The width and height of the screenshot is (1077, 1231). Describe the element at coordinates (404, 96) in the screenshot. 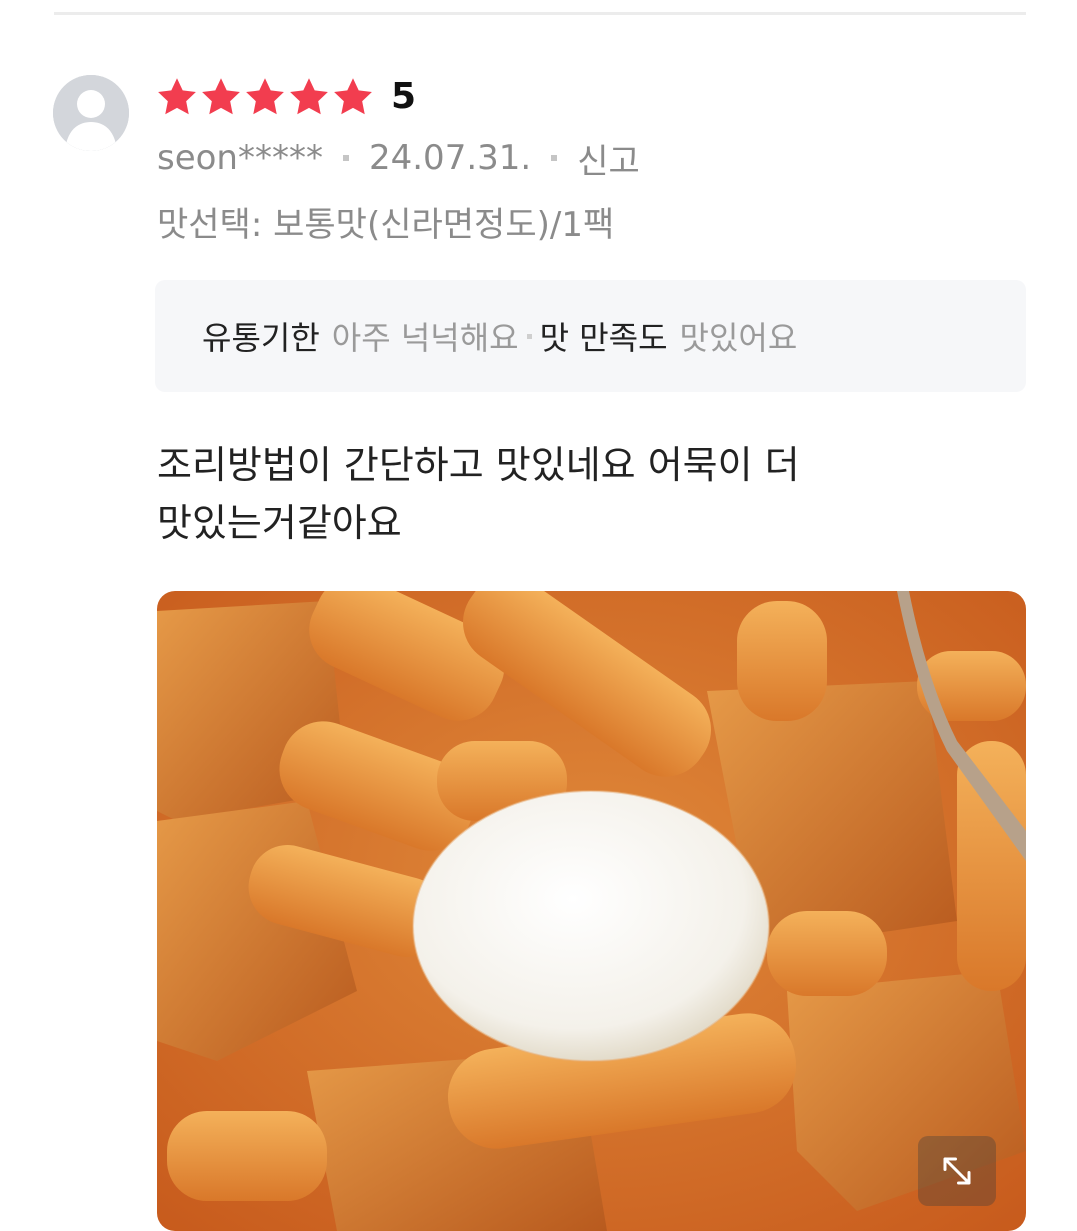

I see `rating-score: 5` at that location.